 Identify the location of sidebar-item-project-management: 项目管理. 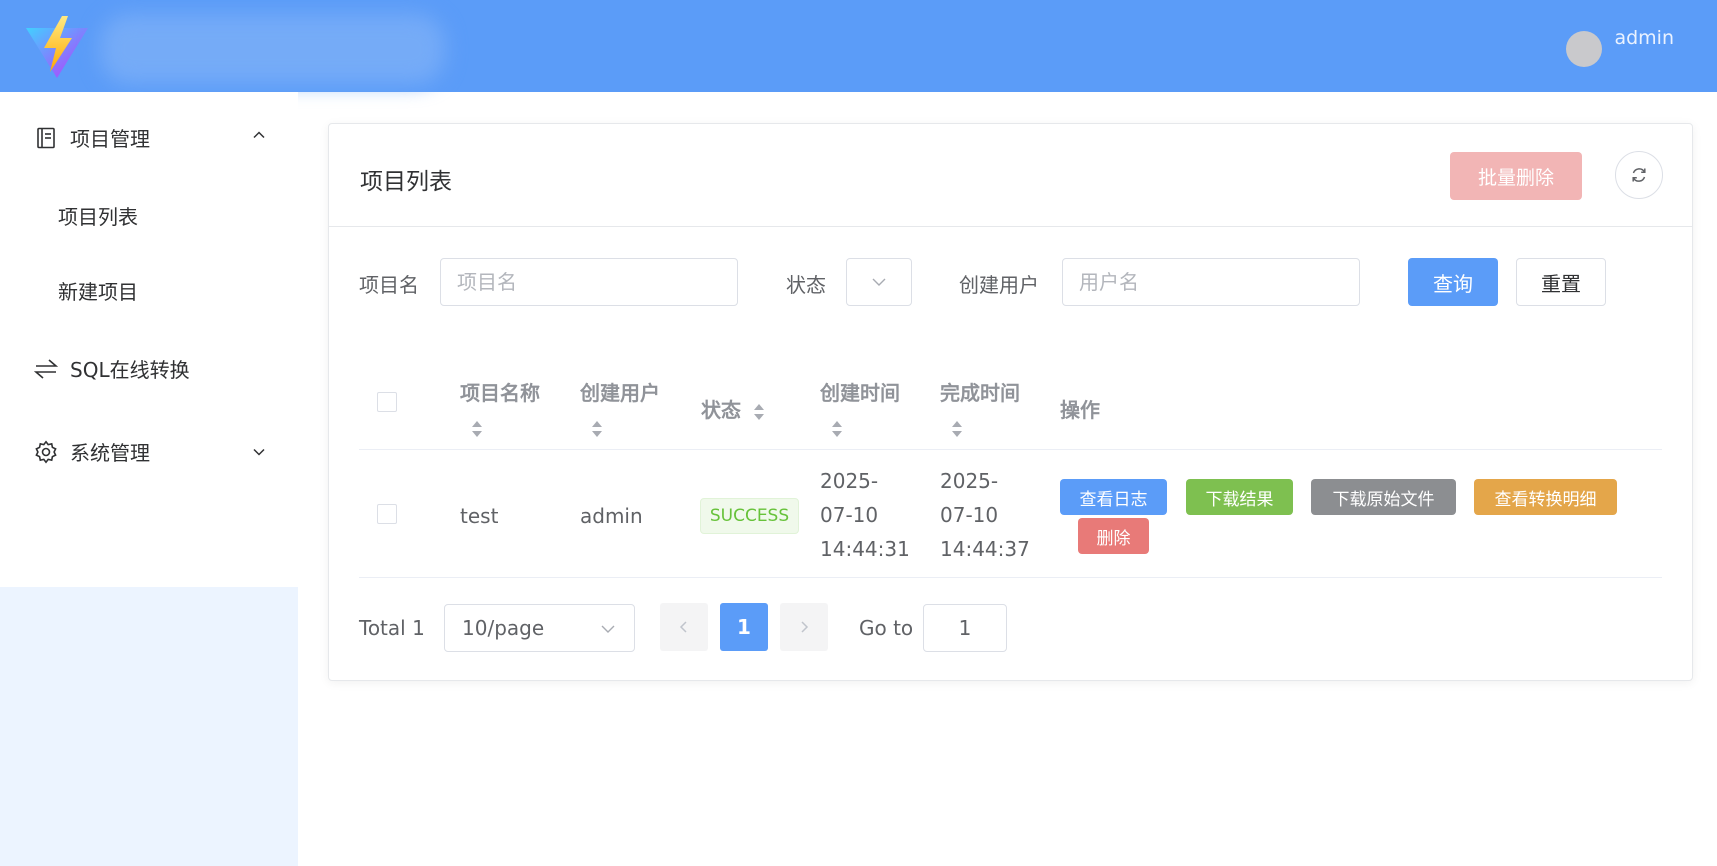
(92, 137).